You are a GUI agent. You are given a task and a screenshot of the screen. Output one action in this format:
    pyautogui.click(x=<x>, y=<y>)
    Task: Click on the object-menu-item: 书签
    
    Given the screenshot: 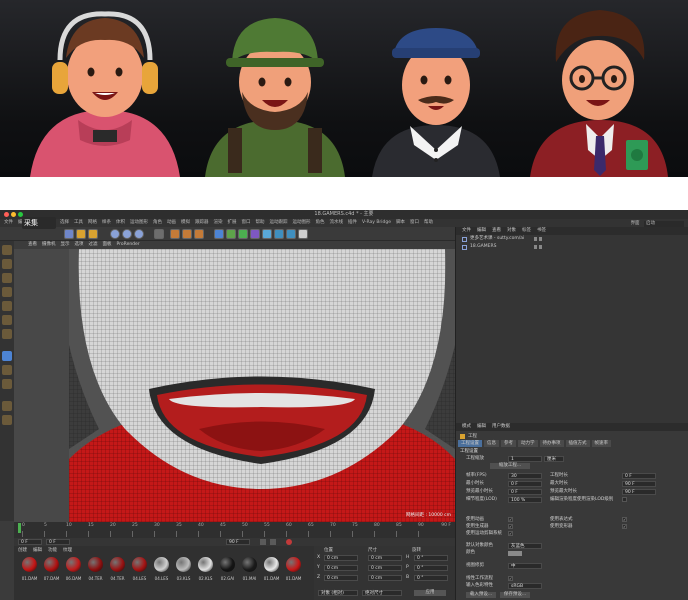 What is the action you would take?
    pyautogui.click(x=541, y=231)
    